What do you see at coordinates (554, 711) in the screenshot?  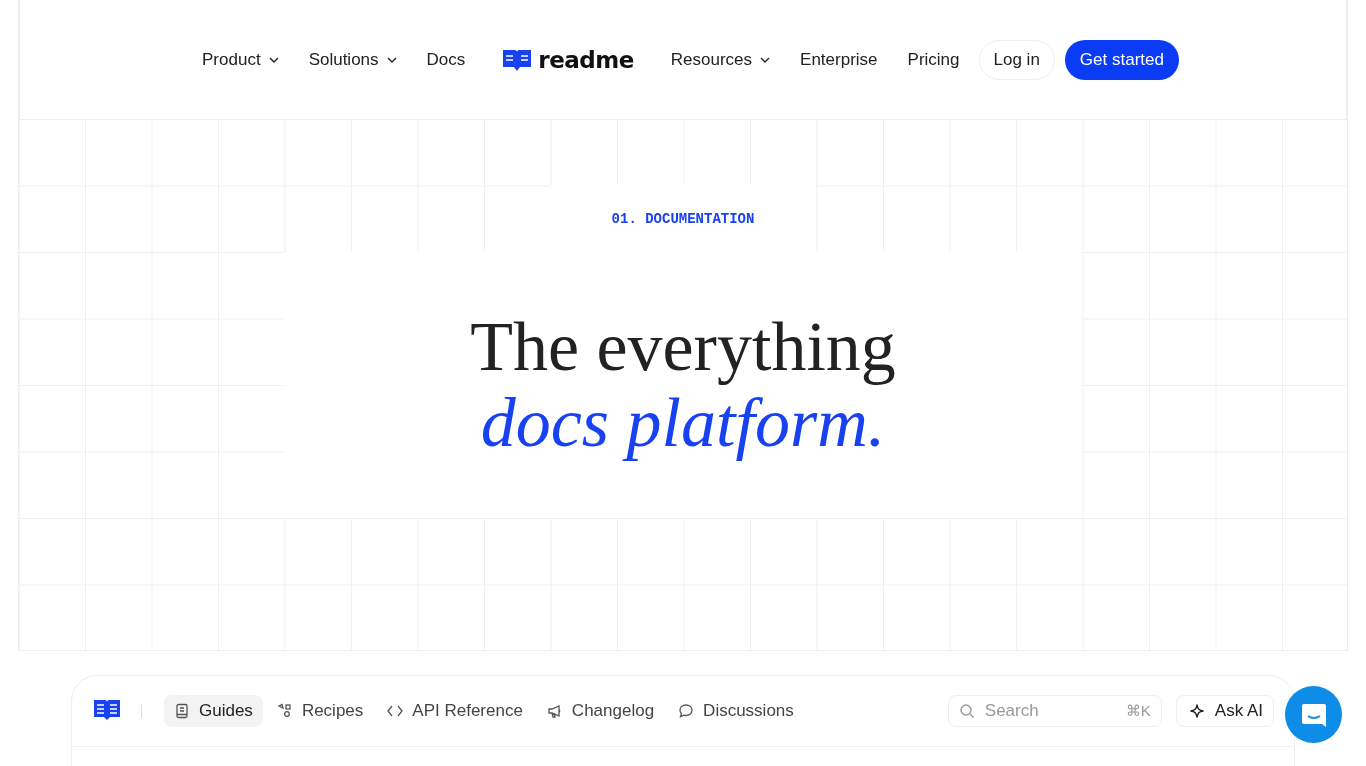 I see `megaphone-icon` at bounding box center [554, 711].